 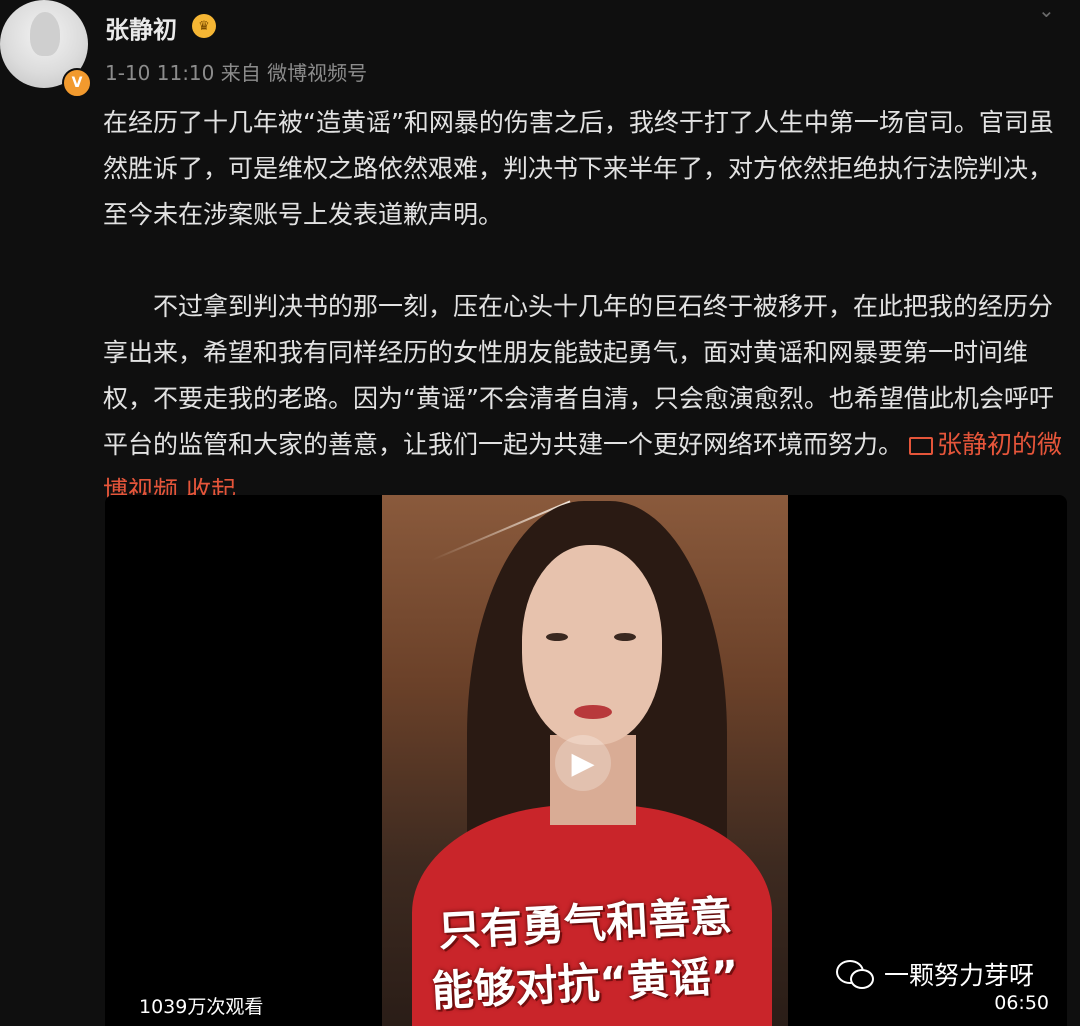 I want to click on verified-badge-icon: V, so click(x=77, y=83).